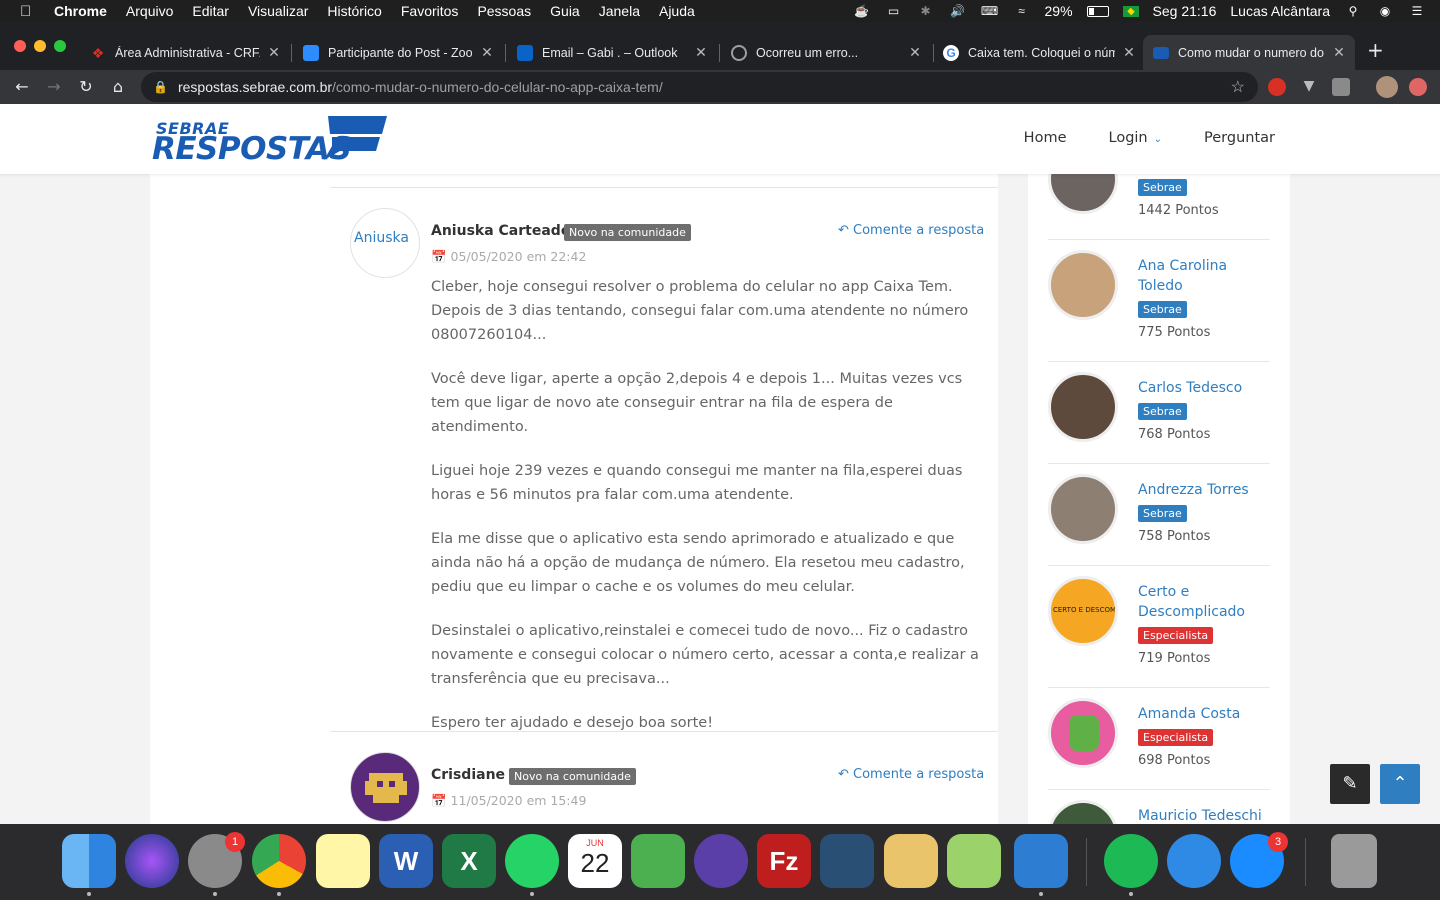  What do you see at coordinates (1045, 138) in the screenshot?
I see `nav-home: Home` at bounding box center [1045, 138].